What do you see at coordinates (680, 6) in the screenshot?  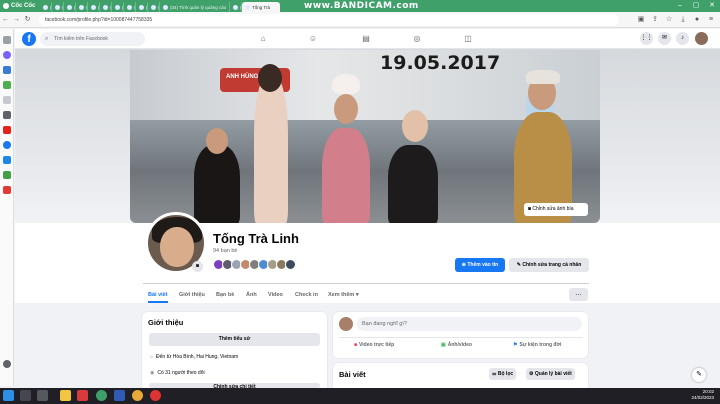 I see `minimize-icon: –` at bounding box center [680, 6].